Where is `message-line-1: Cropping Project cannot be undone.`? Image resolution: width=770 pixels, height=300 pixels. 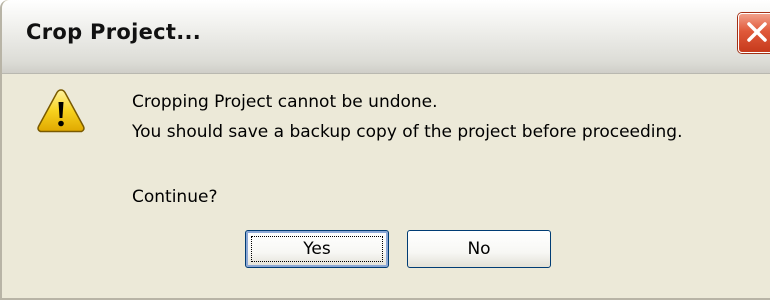
message-line-1: Cropping Project cannot be undone. is located at coordinates (285, 102).